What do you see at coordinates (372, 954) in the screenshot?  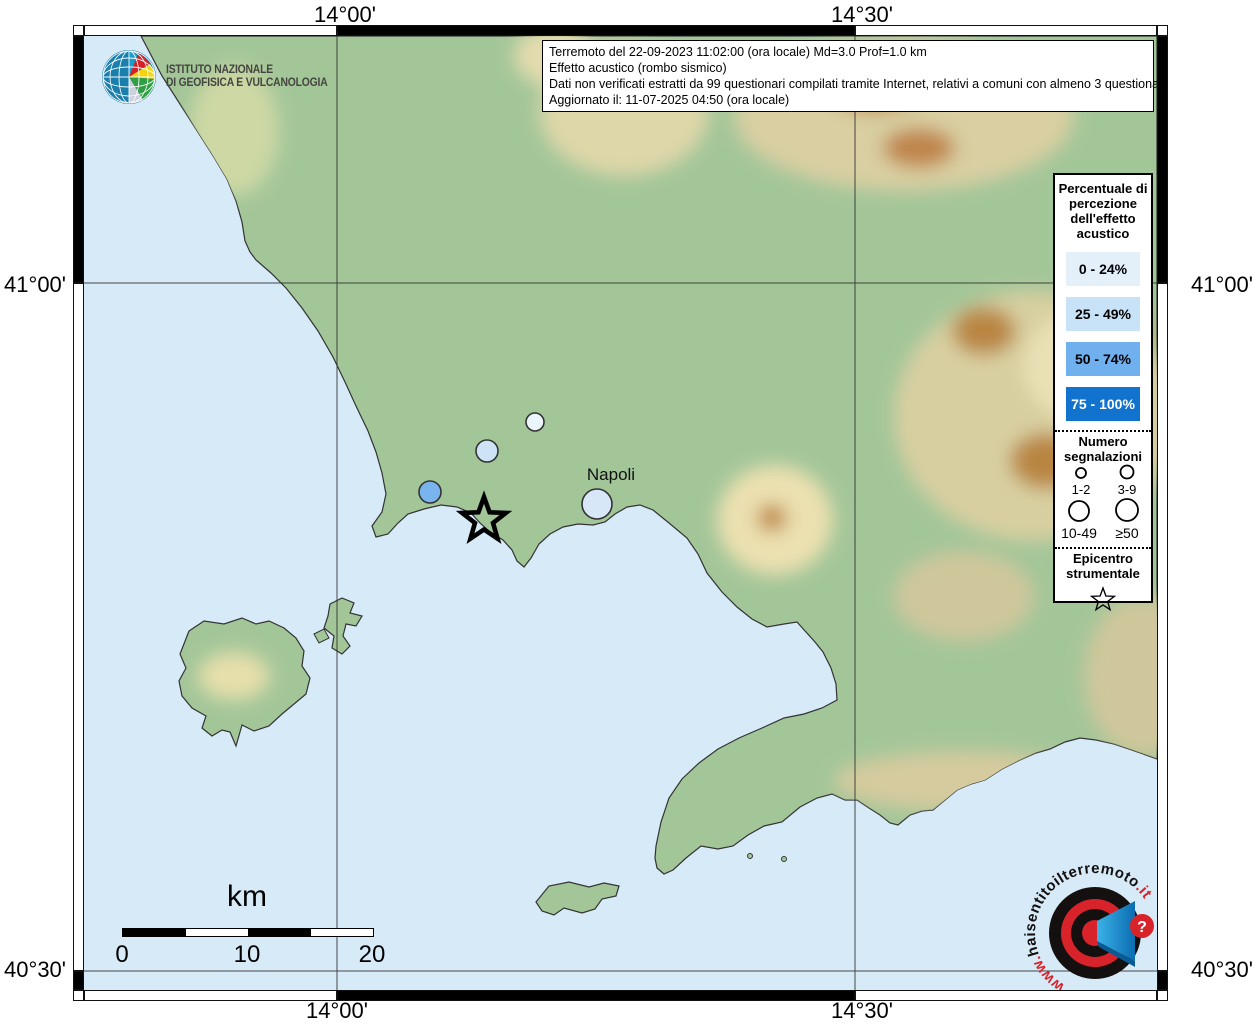 I see `scale-tick-20: 20` at bounding box center [372, 954].